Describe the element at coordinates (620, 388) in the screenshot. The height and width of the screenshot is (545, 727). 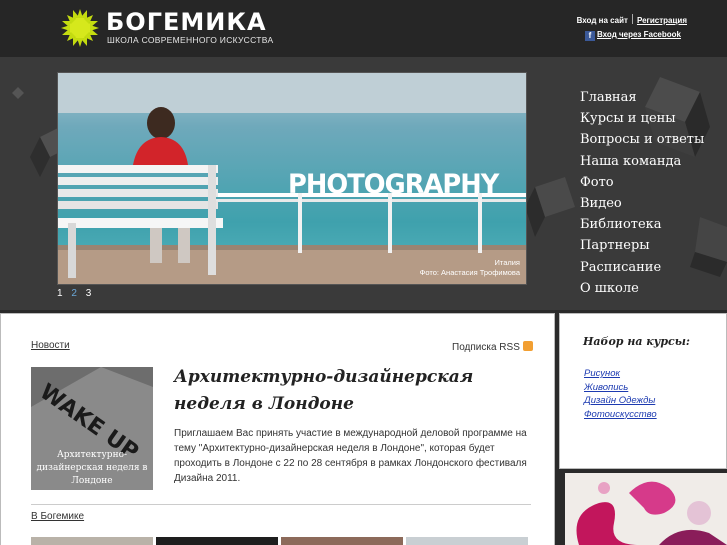
I see `course-link-painting: Живопись` at that location.